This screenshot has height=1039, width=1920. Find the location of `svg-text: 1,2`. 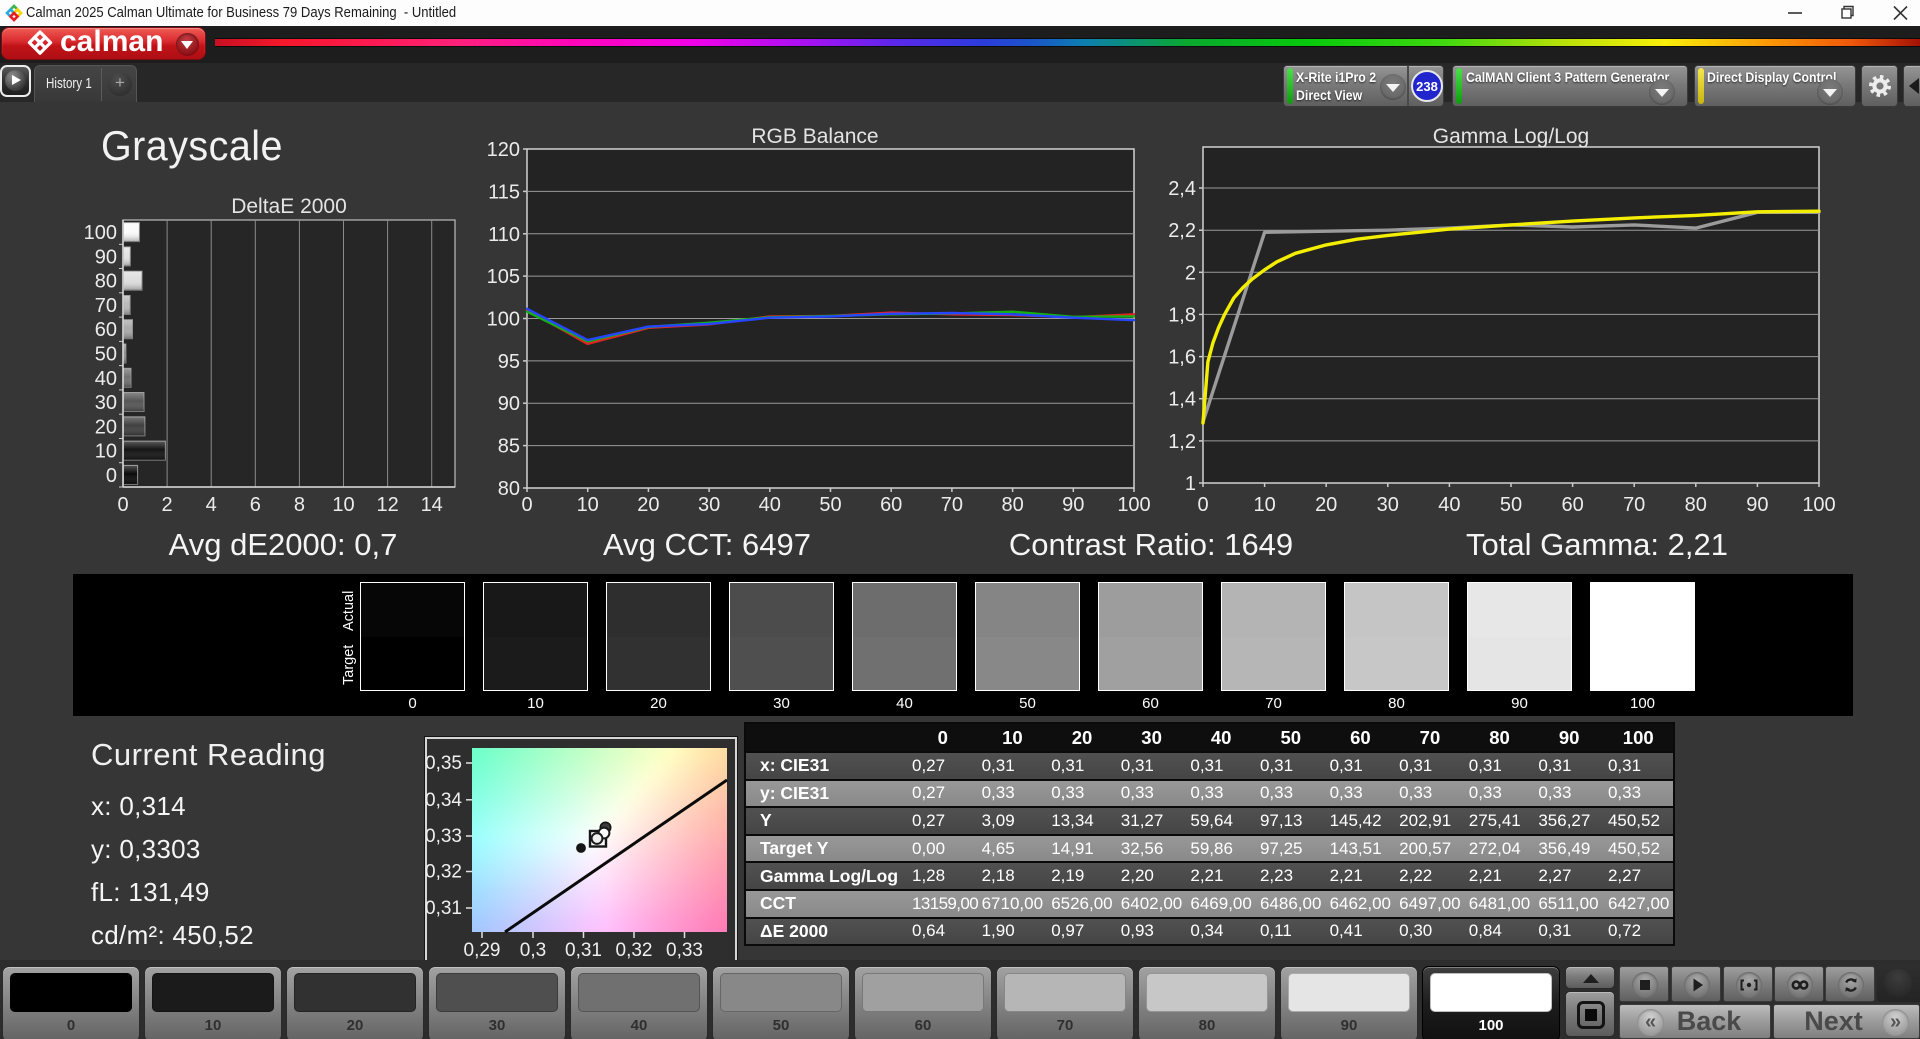

svg-text: 1,2 is located at coordinates (1182, 442).